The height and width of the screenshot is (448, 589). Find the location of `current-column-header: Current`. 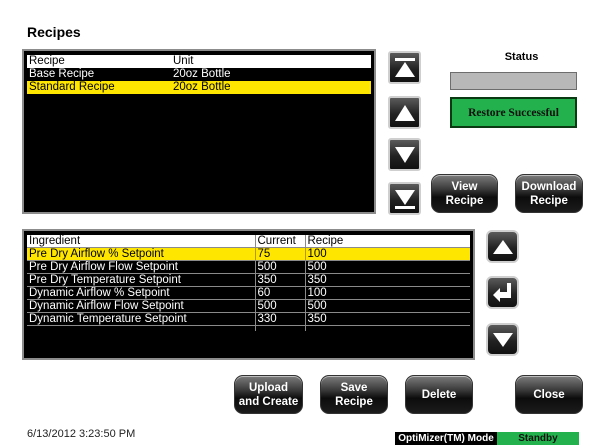

current-column-header: Current is located at coordinates (280, 241).